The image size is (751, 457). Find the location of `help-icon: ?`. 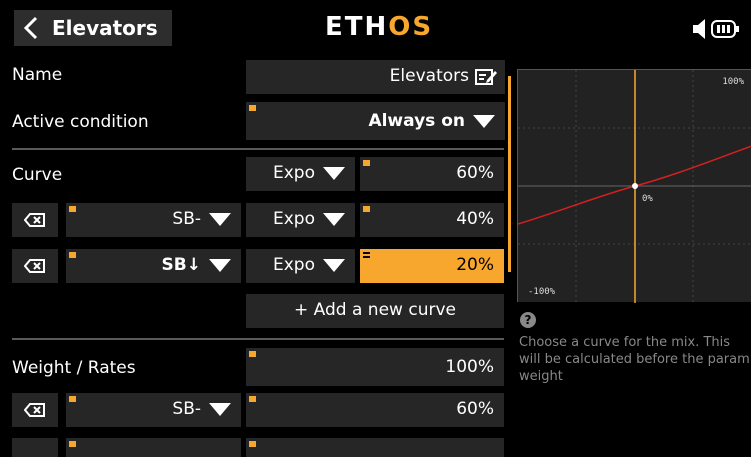

help-icon: ? is located at coordinates (528, 320).